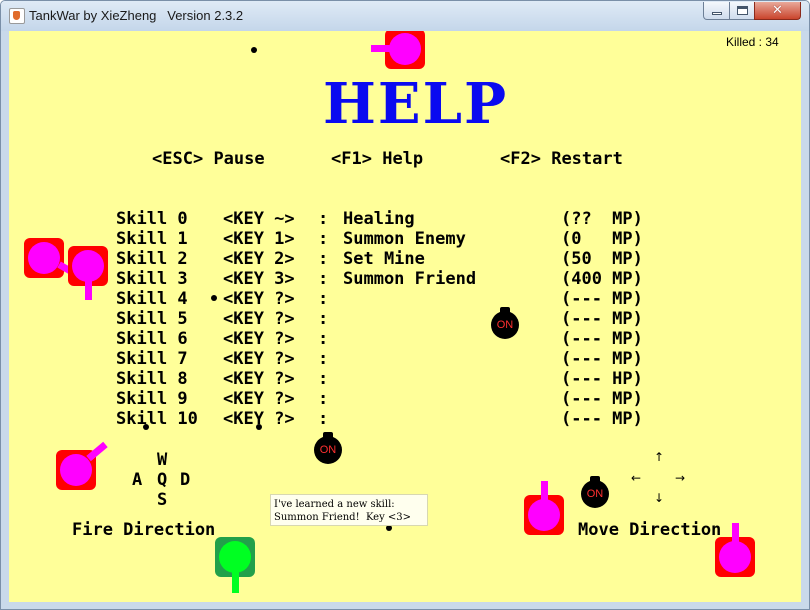 The image size is (810, 610). I want to click on arrow-left-icon: ←, so click(636, 478).